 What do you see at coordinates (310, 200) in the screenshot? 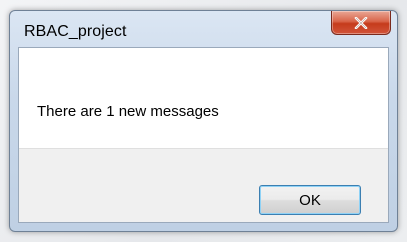
I see `ok-button: OK` at bounding box center [310, 200].